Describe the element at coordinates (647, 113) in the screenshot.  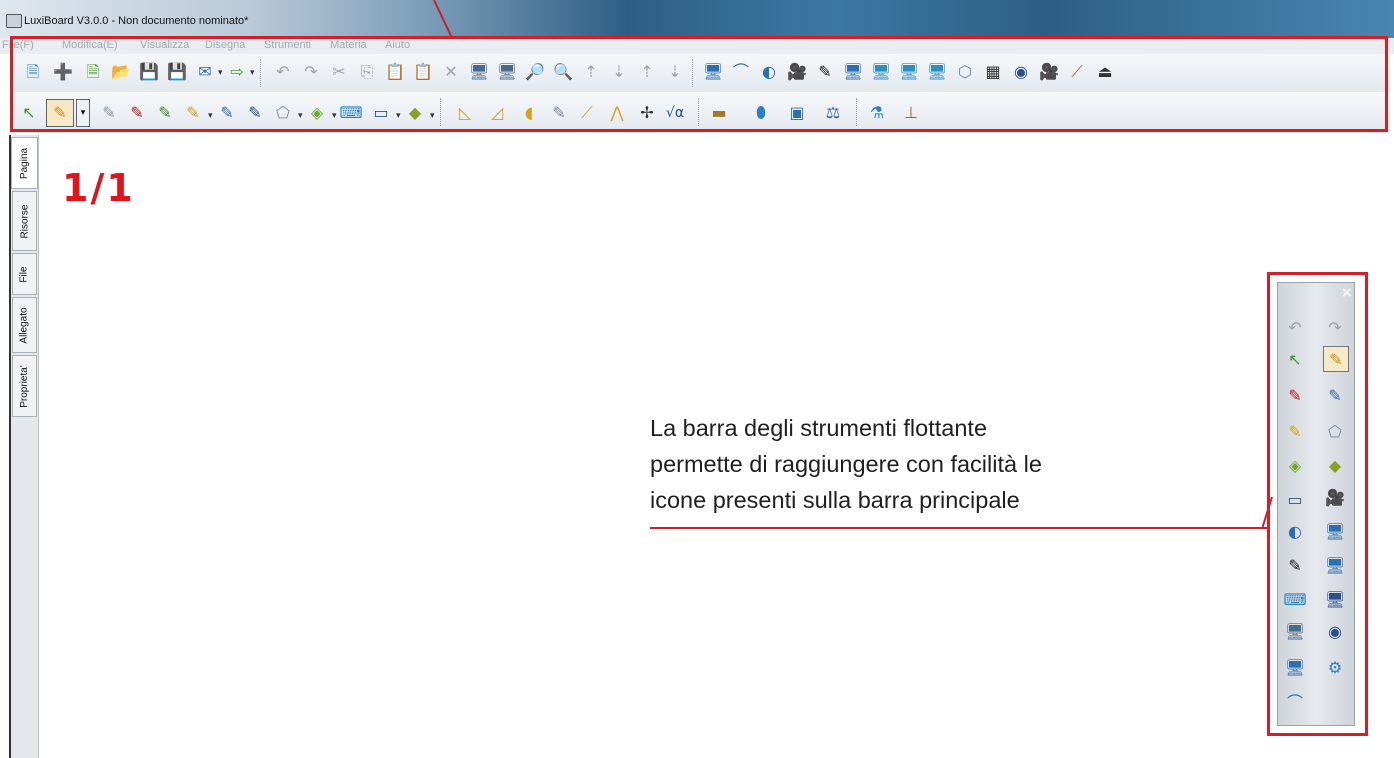
I see `axis-icon: ✢` at that location.